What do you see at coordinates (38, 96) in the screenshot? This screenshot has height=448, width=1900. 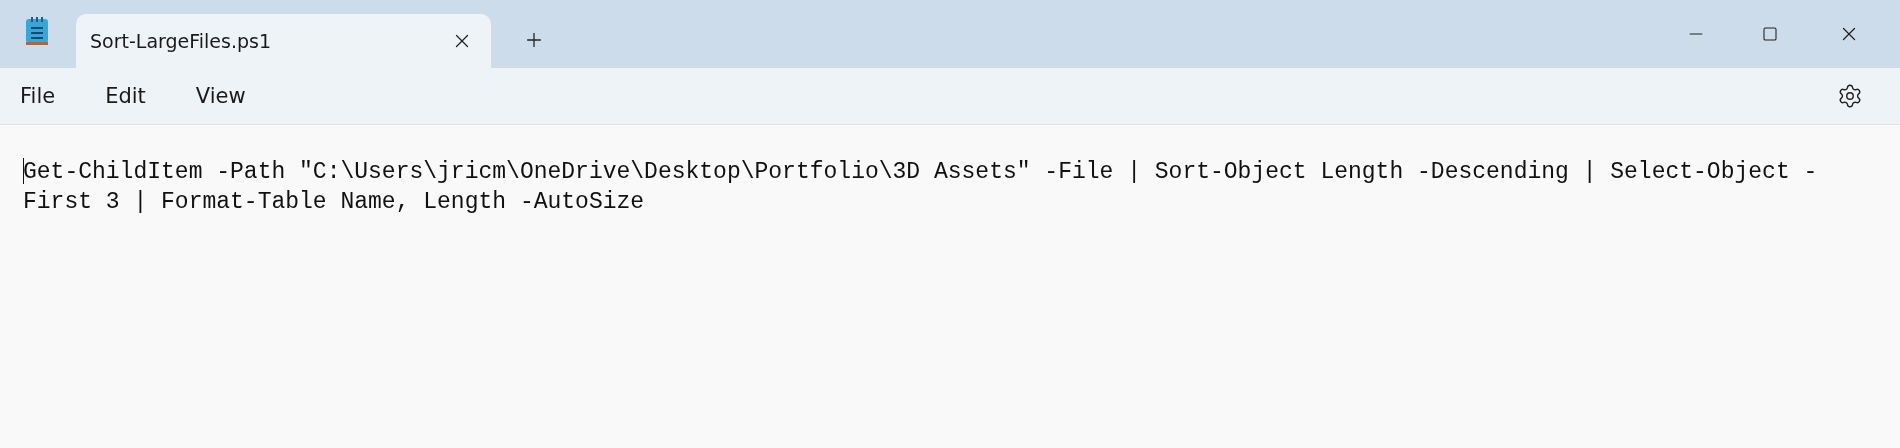 I see `menu-item: File` at bounding box center [38, 96].